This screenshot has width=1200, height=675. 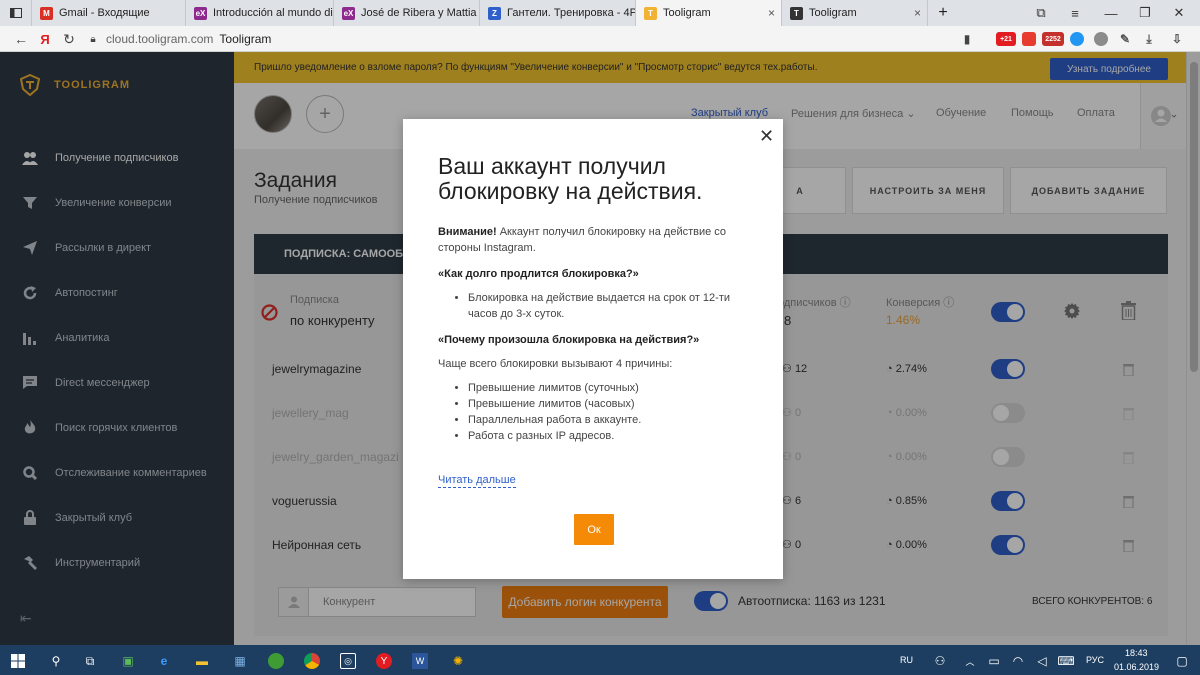 I want to click on tab-list-button, so click(x=16, y=13).